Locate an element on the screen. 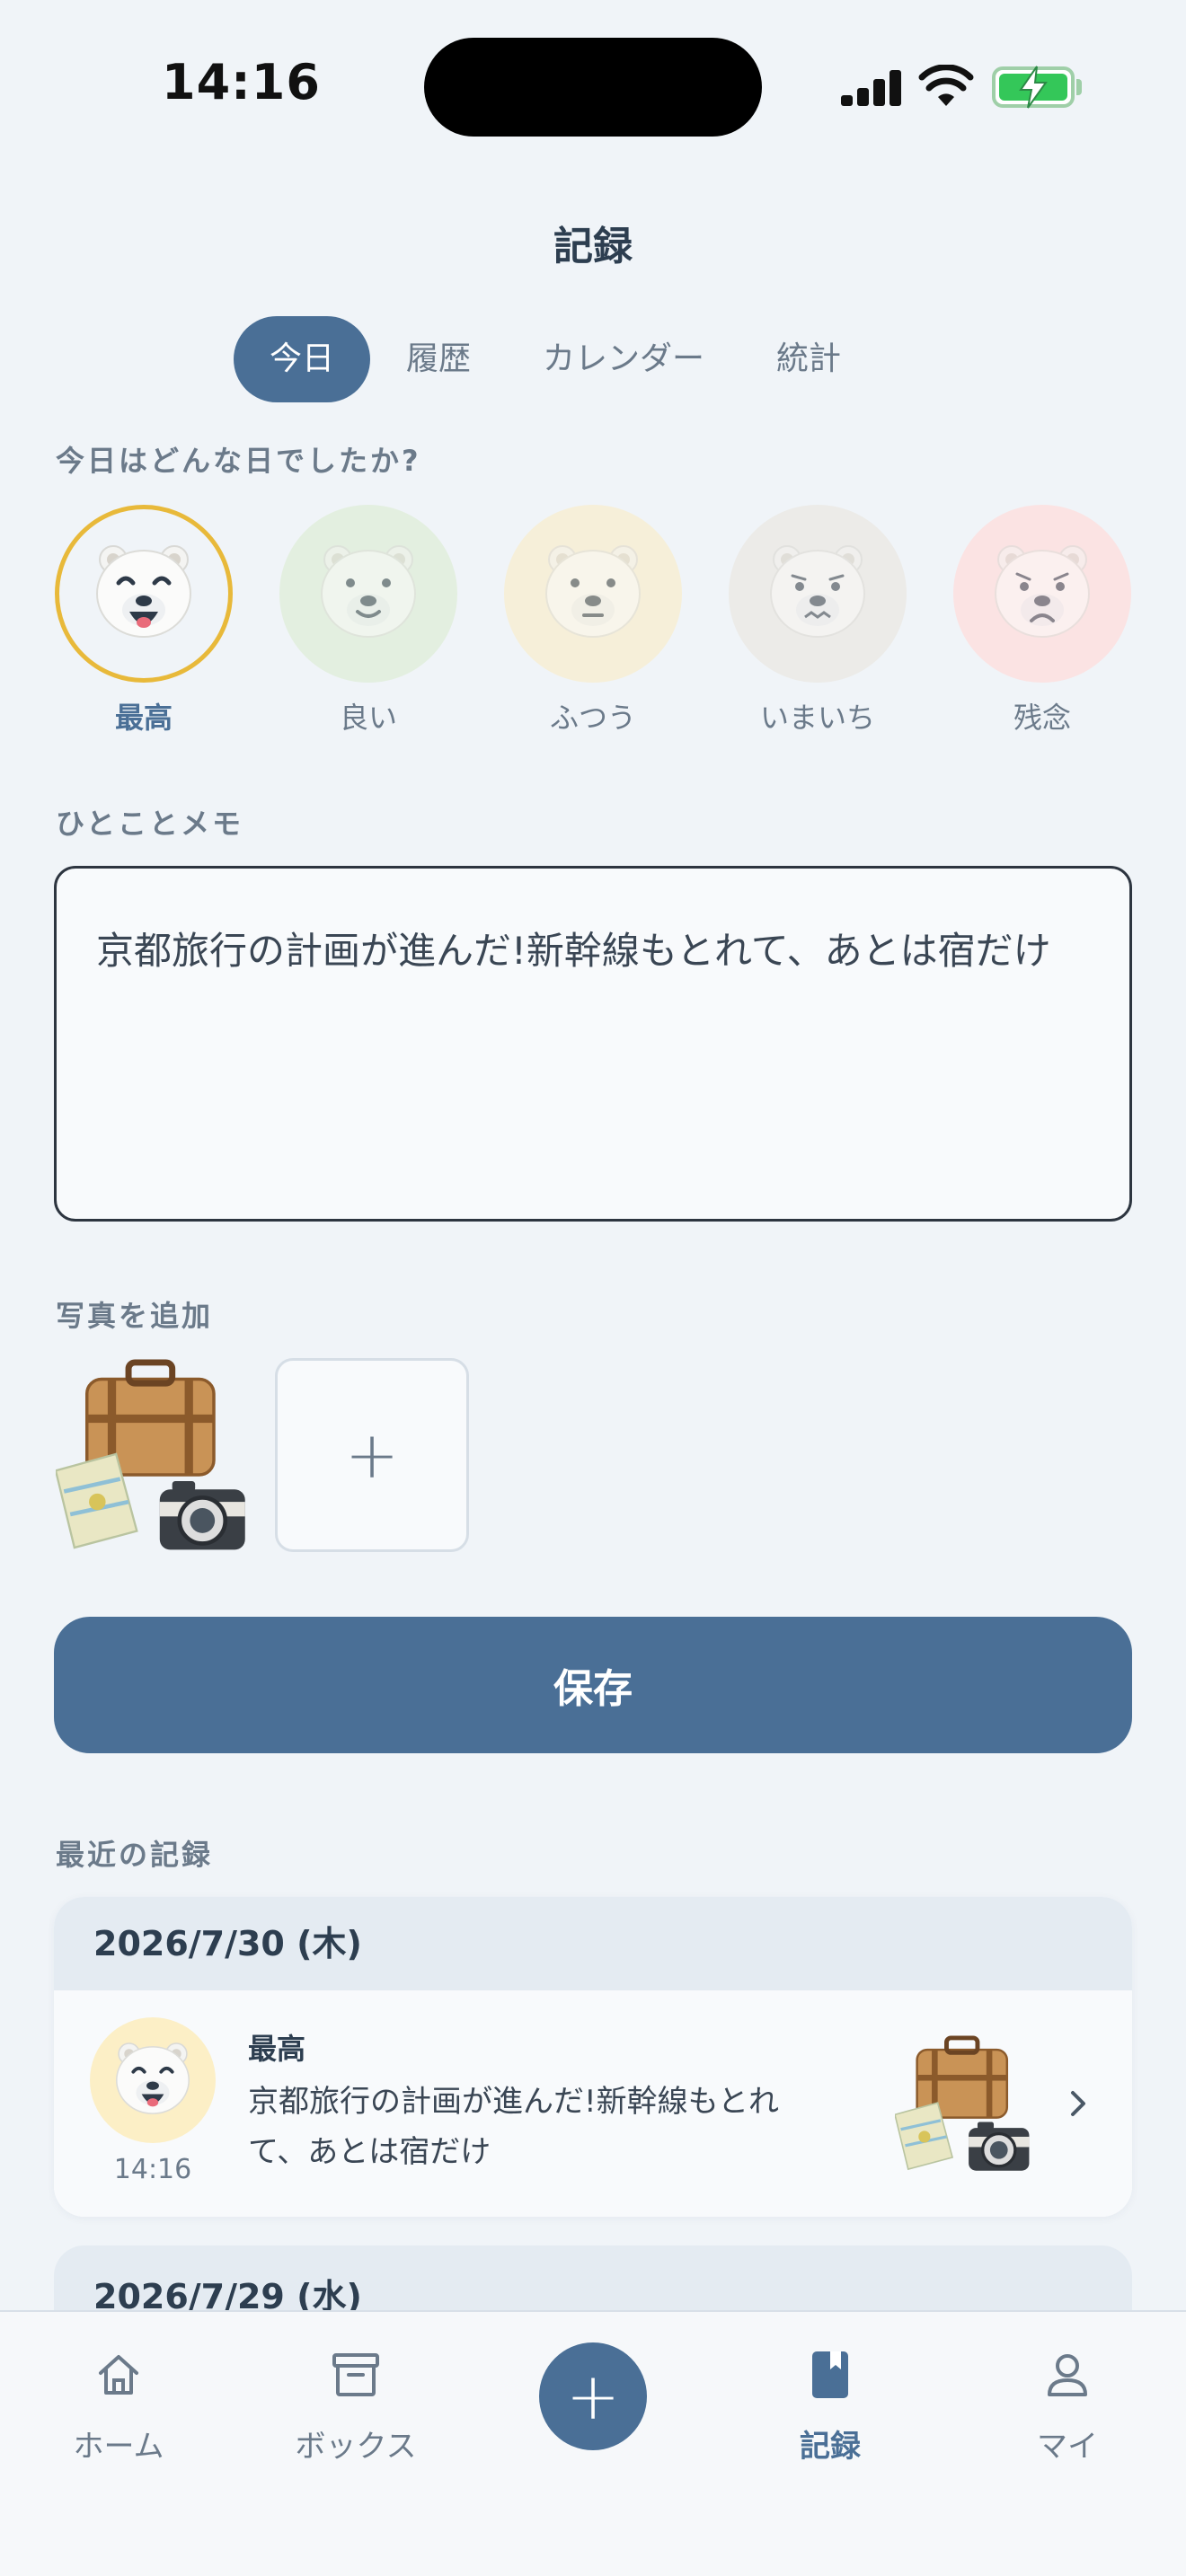  bear-neutral-icon is located at coordinates (593, 591).